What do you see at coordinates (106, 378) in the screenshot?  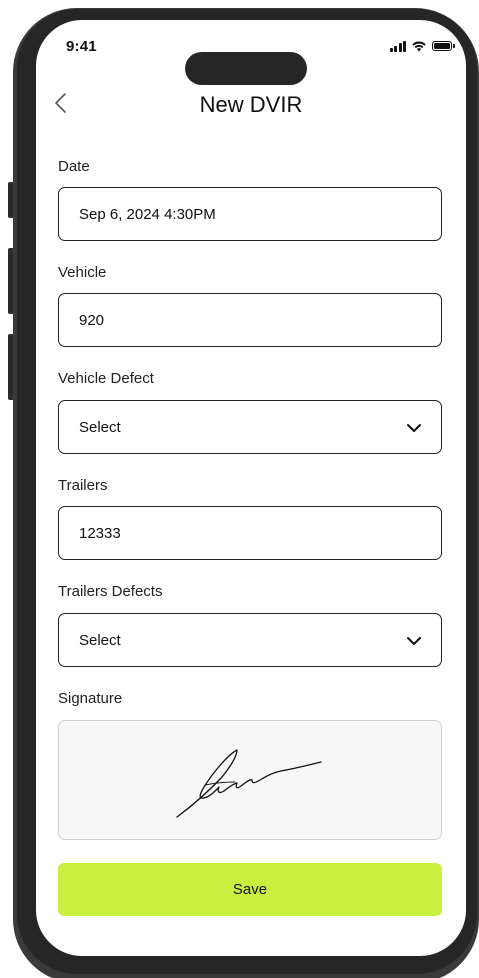 I see `vehicle-defect-label: Vehicle Defect` at bounding box center [106, 378].